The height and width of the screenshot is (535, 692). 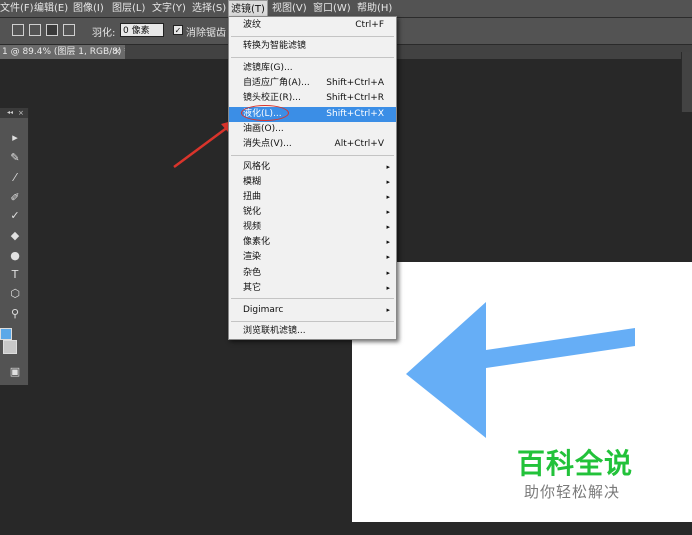 What do you see at coordinates (15, 294) in the screenshot?
I see `shape-tool-icon: ⬡` at bounding box center [15, 294].